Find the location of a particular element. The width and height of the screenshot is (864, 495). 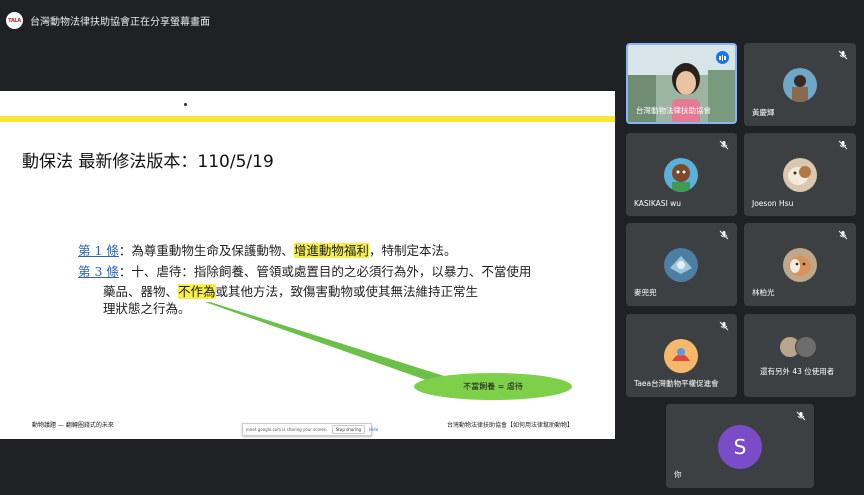

participant-name: 台灣動物法律扶助協會 is located at coordinates (673, 110).